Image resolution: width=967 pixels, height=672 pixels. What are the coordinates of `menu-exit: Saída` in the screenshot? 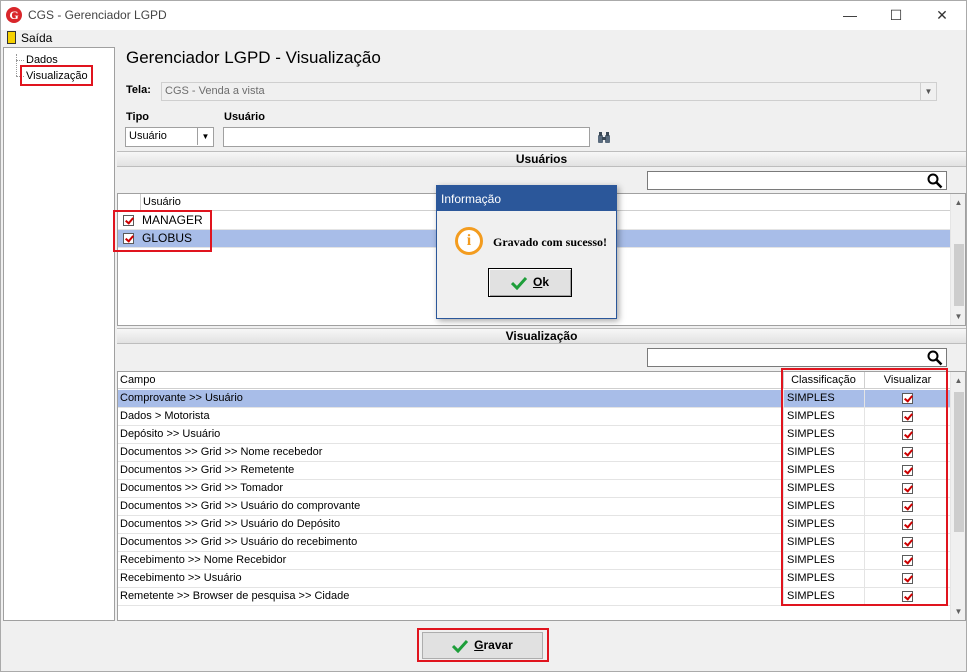 It's located at (36, 38).